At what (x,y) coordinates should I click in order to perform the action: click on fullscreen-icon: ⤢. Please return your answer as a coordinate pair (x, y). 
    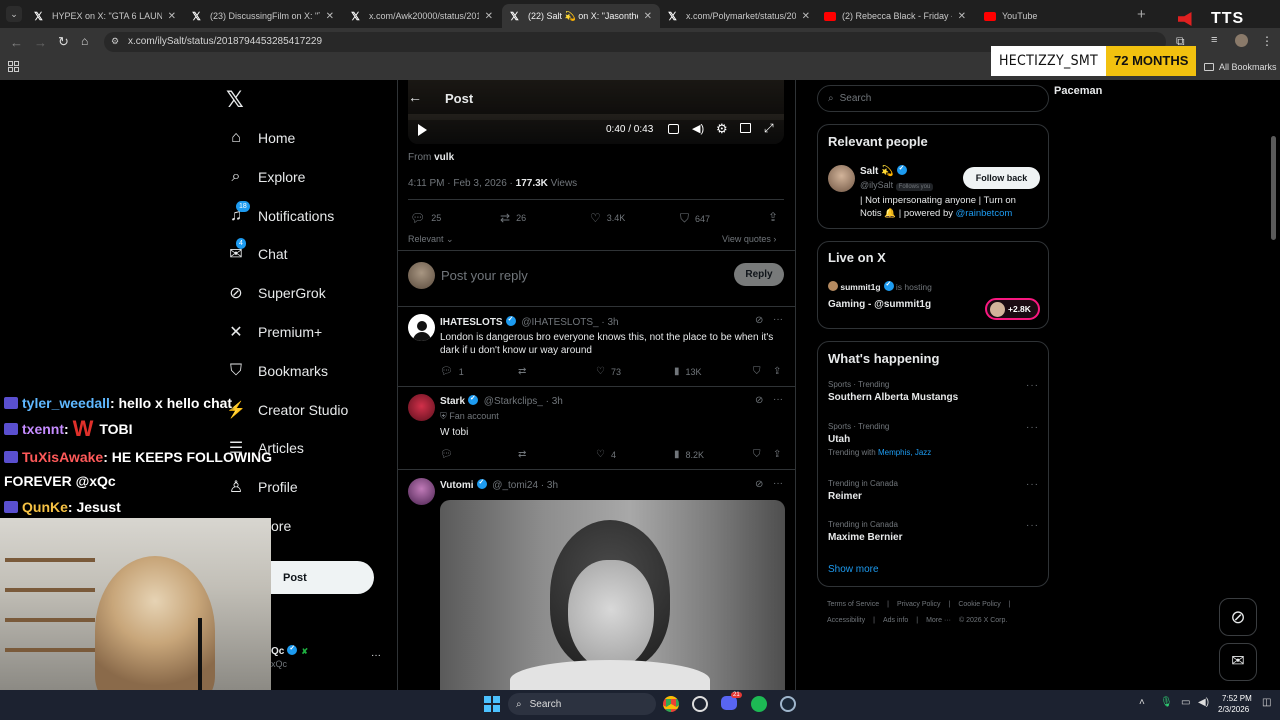
    Looking at the image, I should click on (769, 128).